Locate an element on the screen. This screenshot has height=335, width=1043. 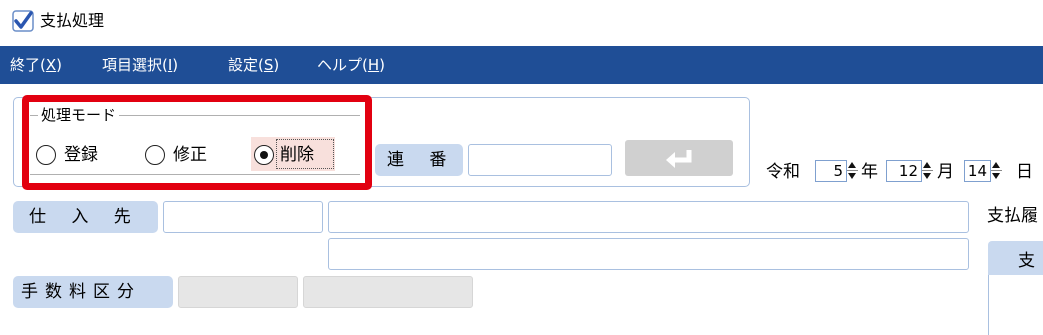
date-era: 令和 is located at coordinates (783, 172).